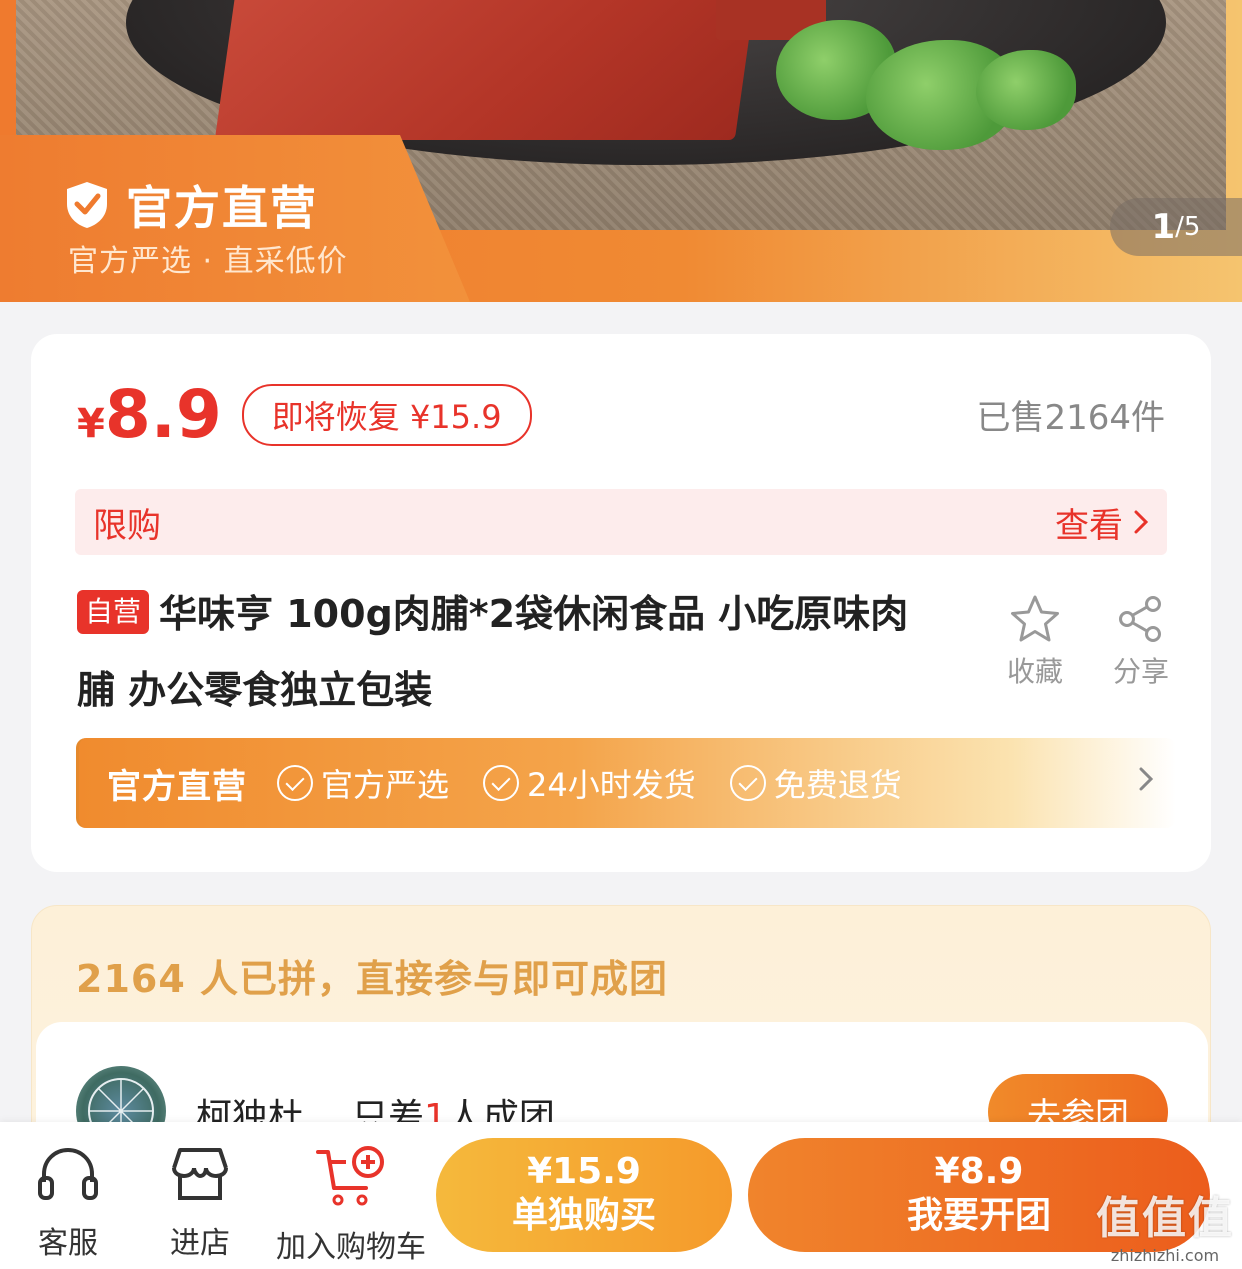  What do you see at coordinates (208, 261) in the screenshot?
I see `official-brand-subtitle: 官方严选 · 直采低价` at bounding box center [208, 261].